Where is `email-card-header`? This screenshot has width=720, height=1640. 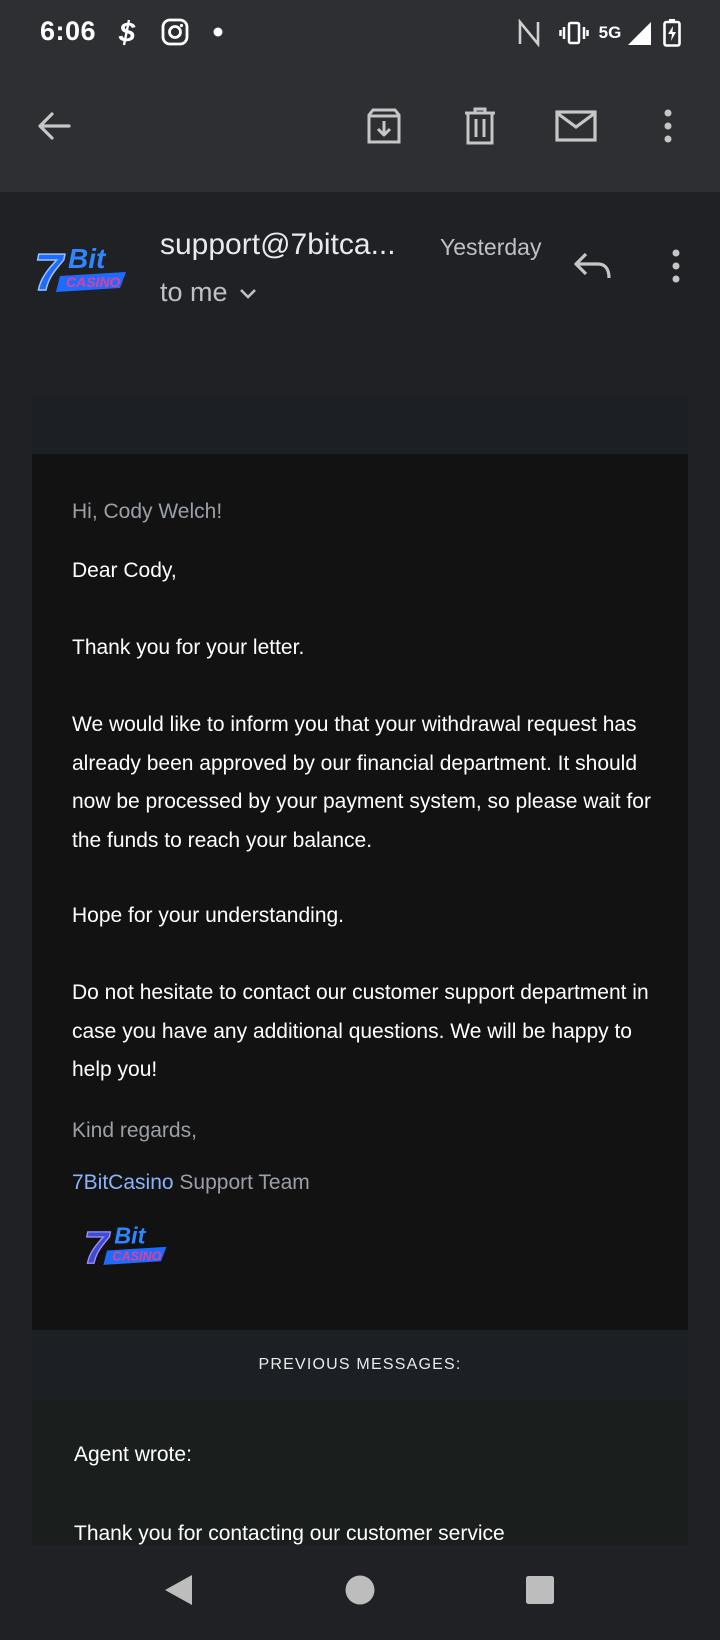
email-card-header is located at coordinates (360, 425).